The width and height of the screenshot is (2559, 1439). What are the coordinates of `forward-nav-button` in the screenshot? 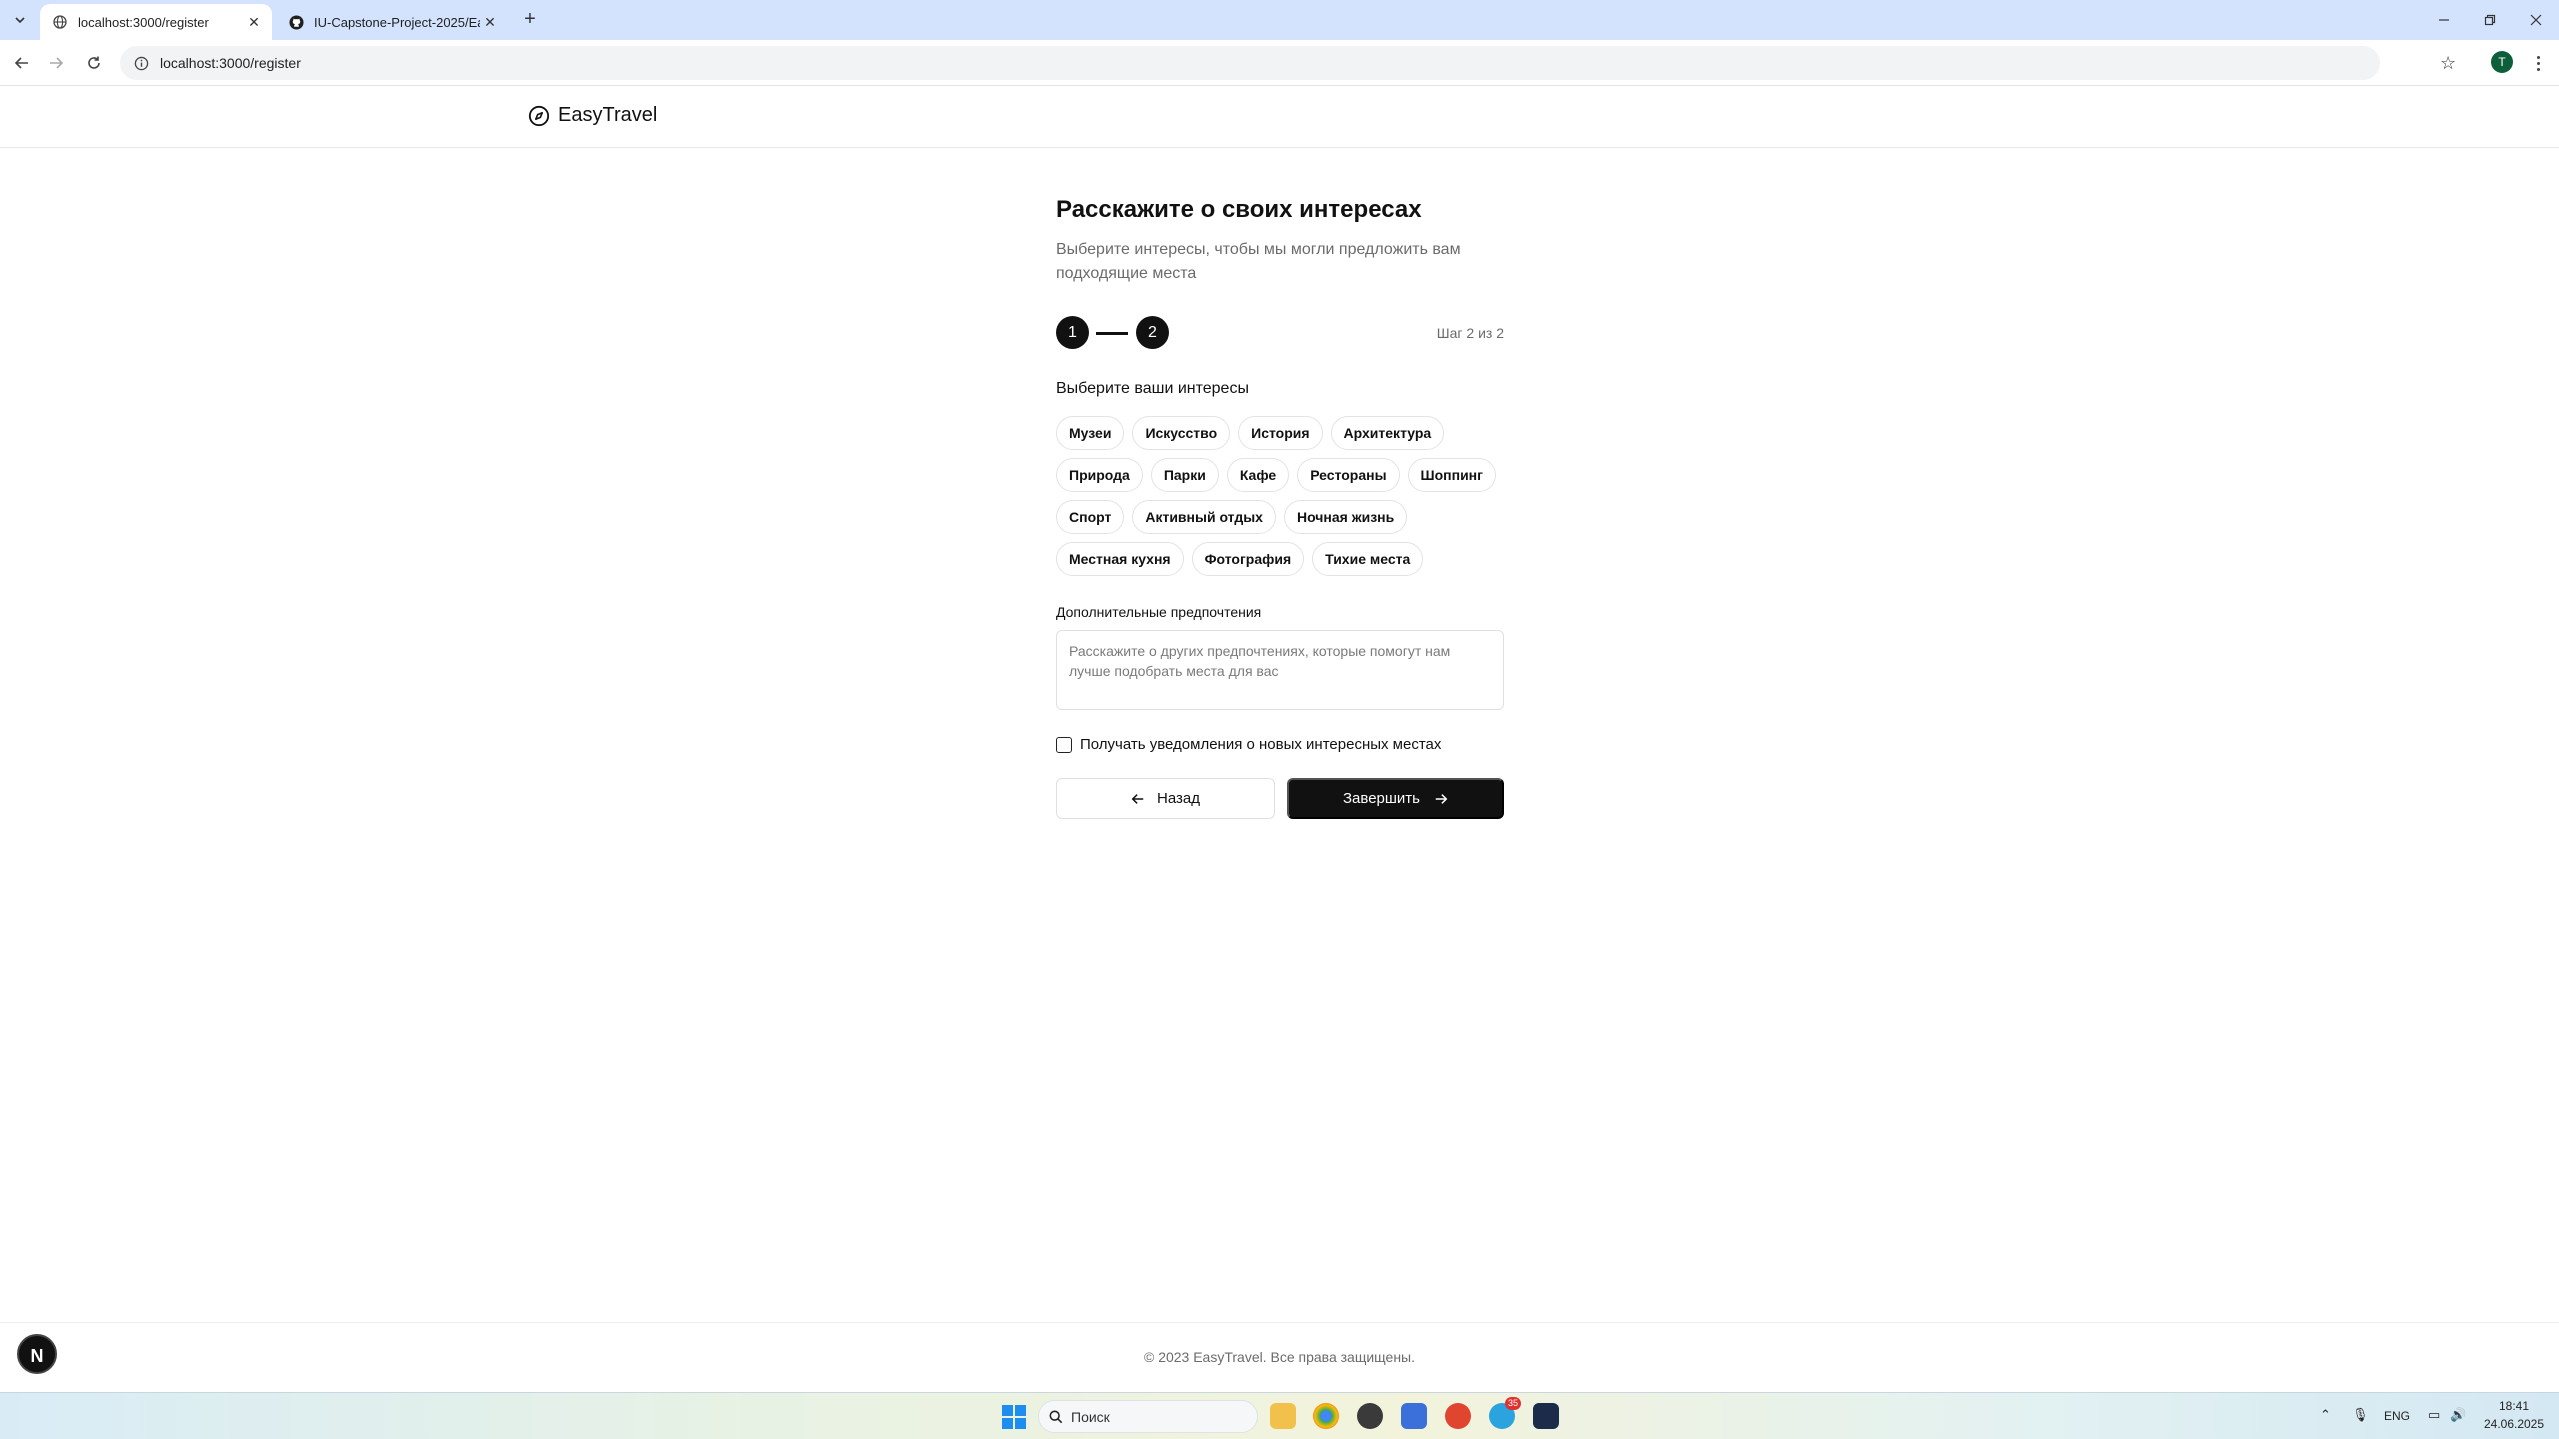 It's located at (56, 63).